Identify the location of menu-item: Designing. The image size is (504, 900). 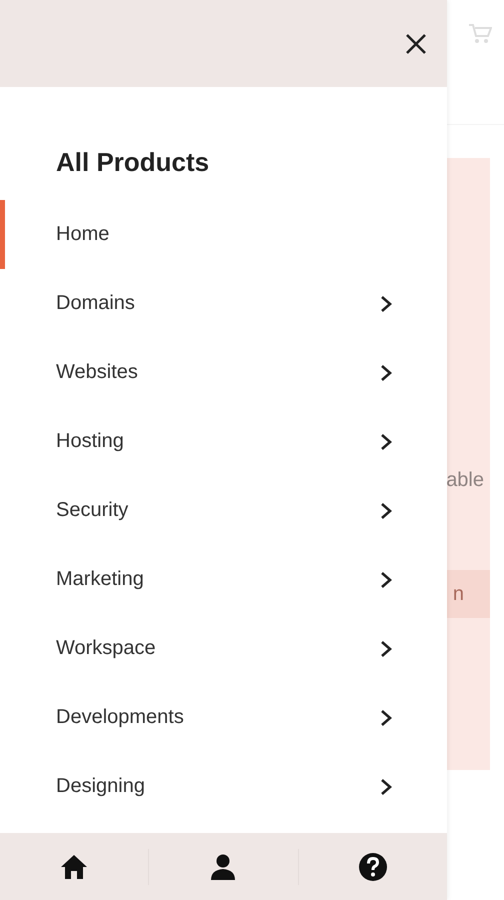
(223, 786).